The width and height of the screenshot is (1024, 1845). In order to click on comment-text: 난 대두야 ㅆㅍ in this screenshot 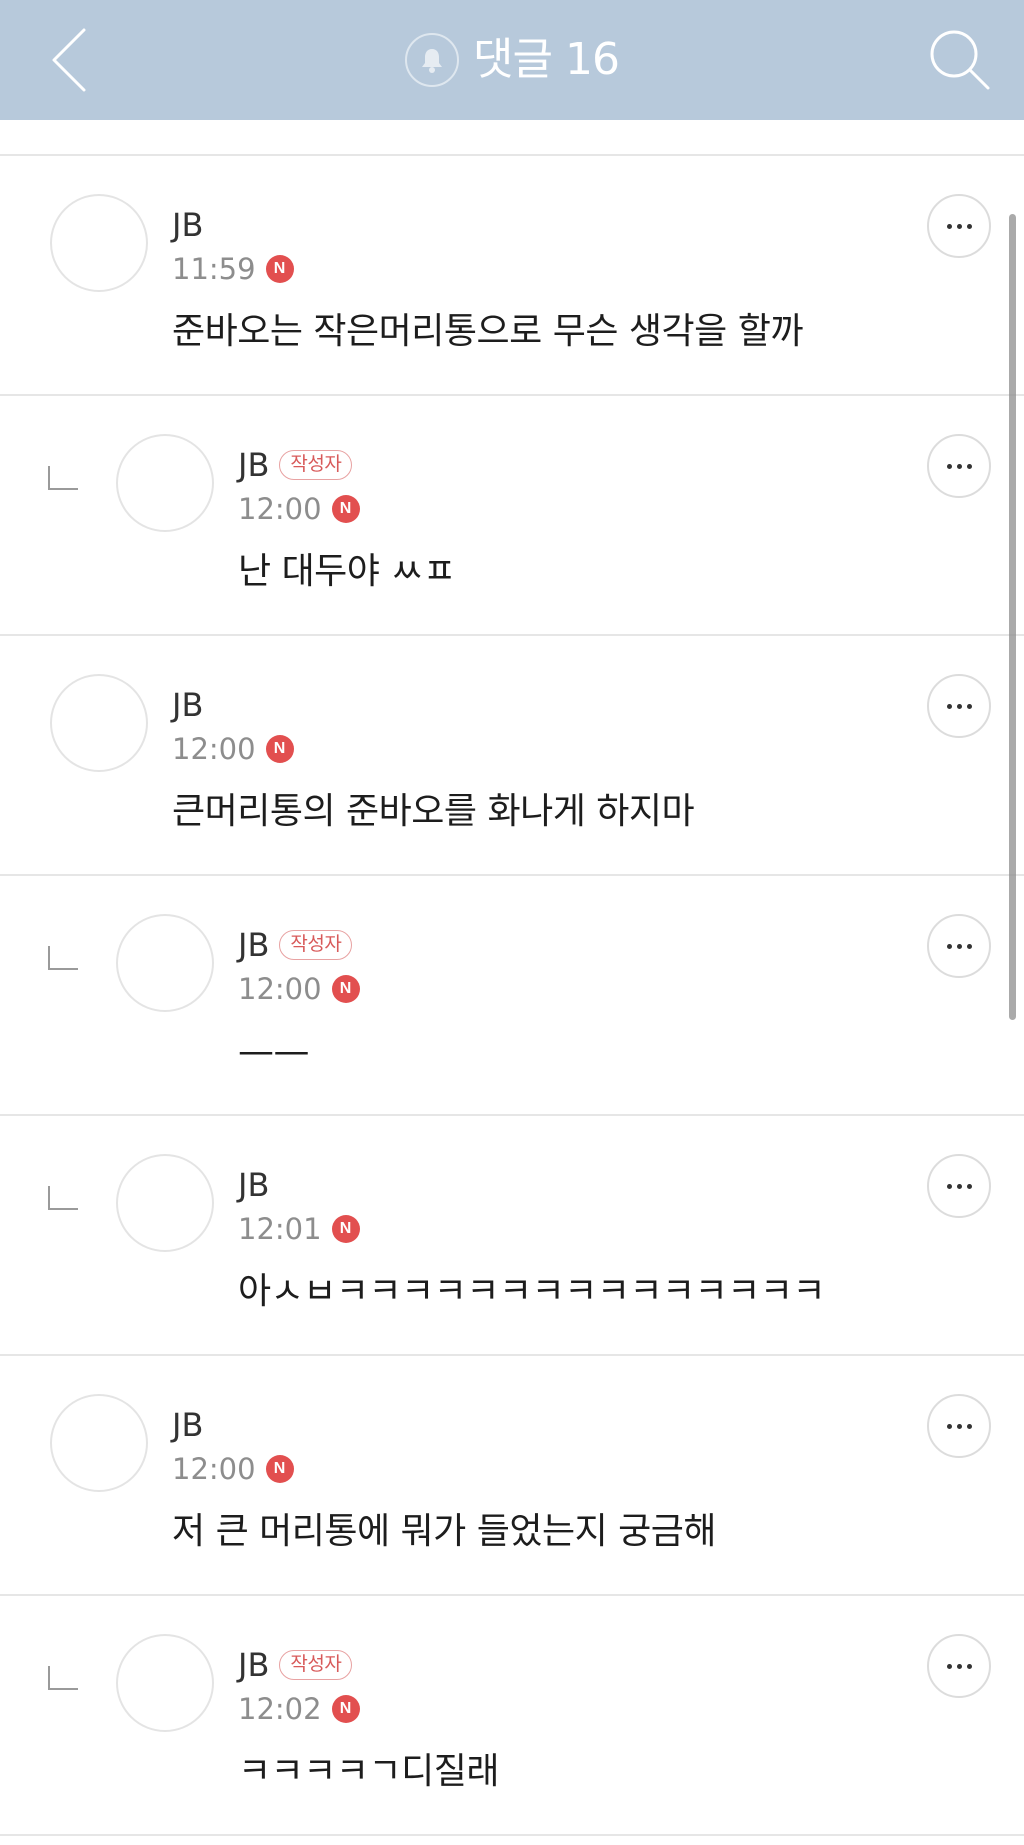, I will do `click(347, 571)`.